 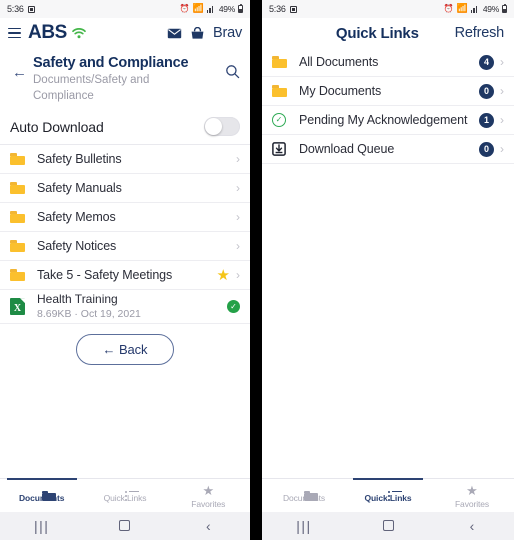 I want to click on quick-links-title: Quick Links, so click(x=377, y=33).